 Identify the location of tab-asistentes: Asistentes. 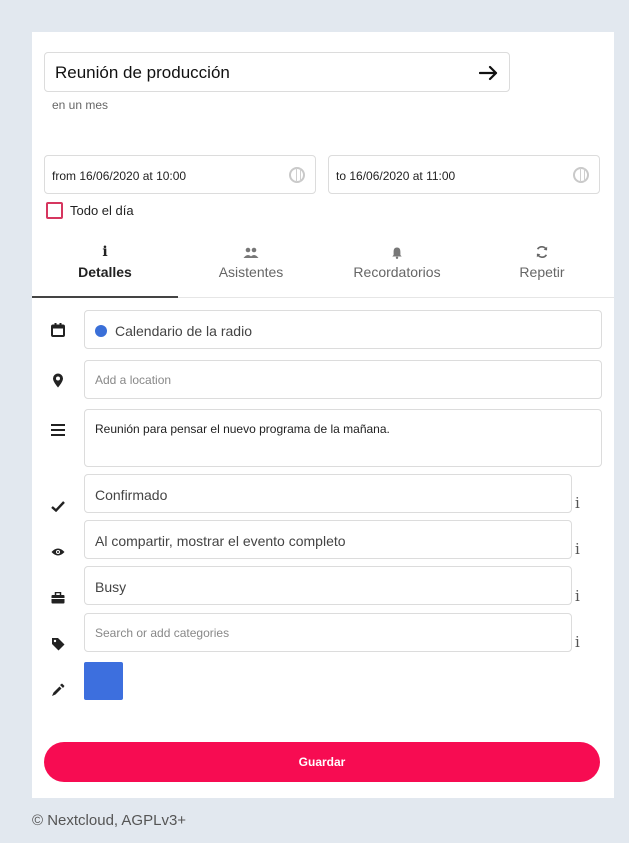
(251, 270).